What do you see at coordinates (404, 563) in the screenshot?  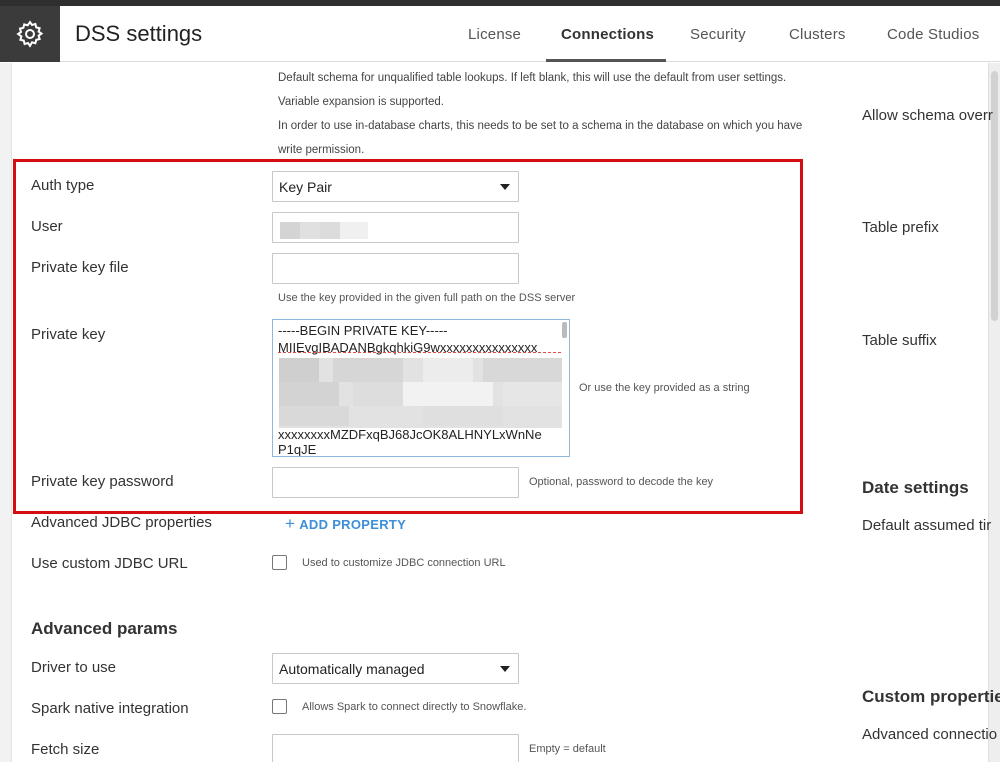 I see `custom-jdbc-url-hint: Used to customize JDBC connection URL` at bounding box center [404, 563].